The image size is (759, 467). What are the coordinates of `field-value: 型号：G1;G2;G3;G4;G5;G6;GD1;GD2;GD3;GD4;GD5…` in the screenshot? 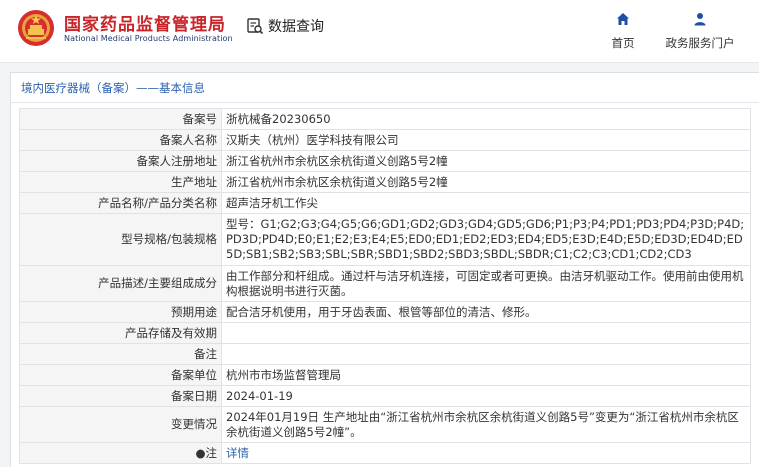 It's located at (486, 239).